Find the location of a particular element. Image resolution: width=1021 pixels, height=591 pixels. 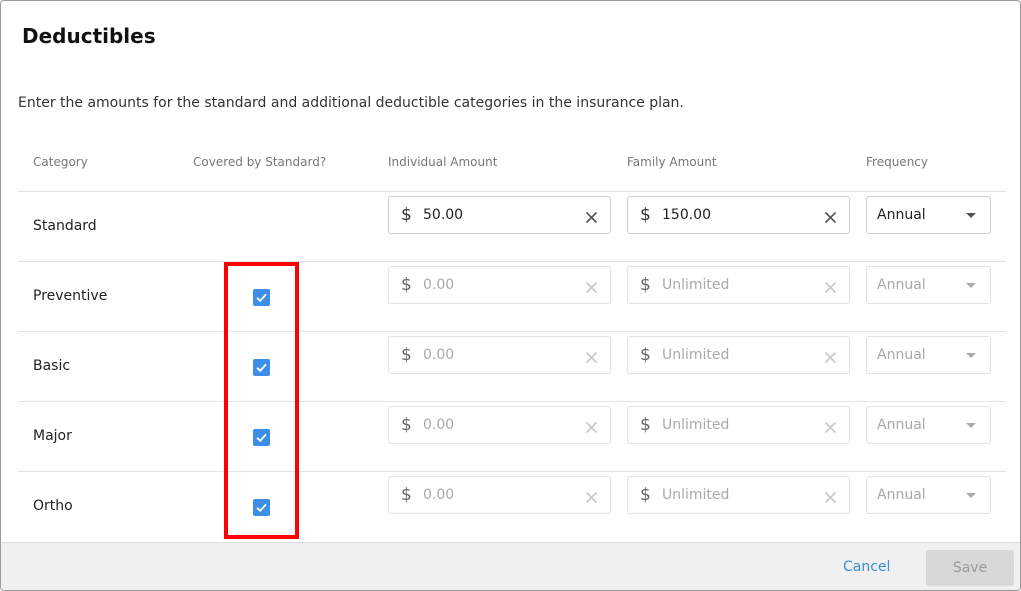

column-header-covered: Covered by Standard? is located at coordinates (260, 162).